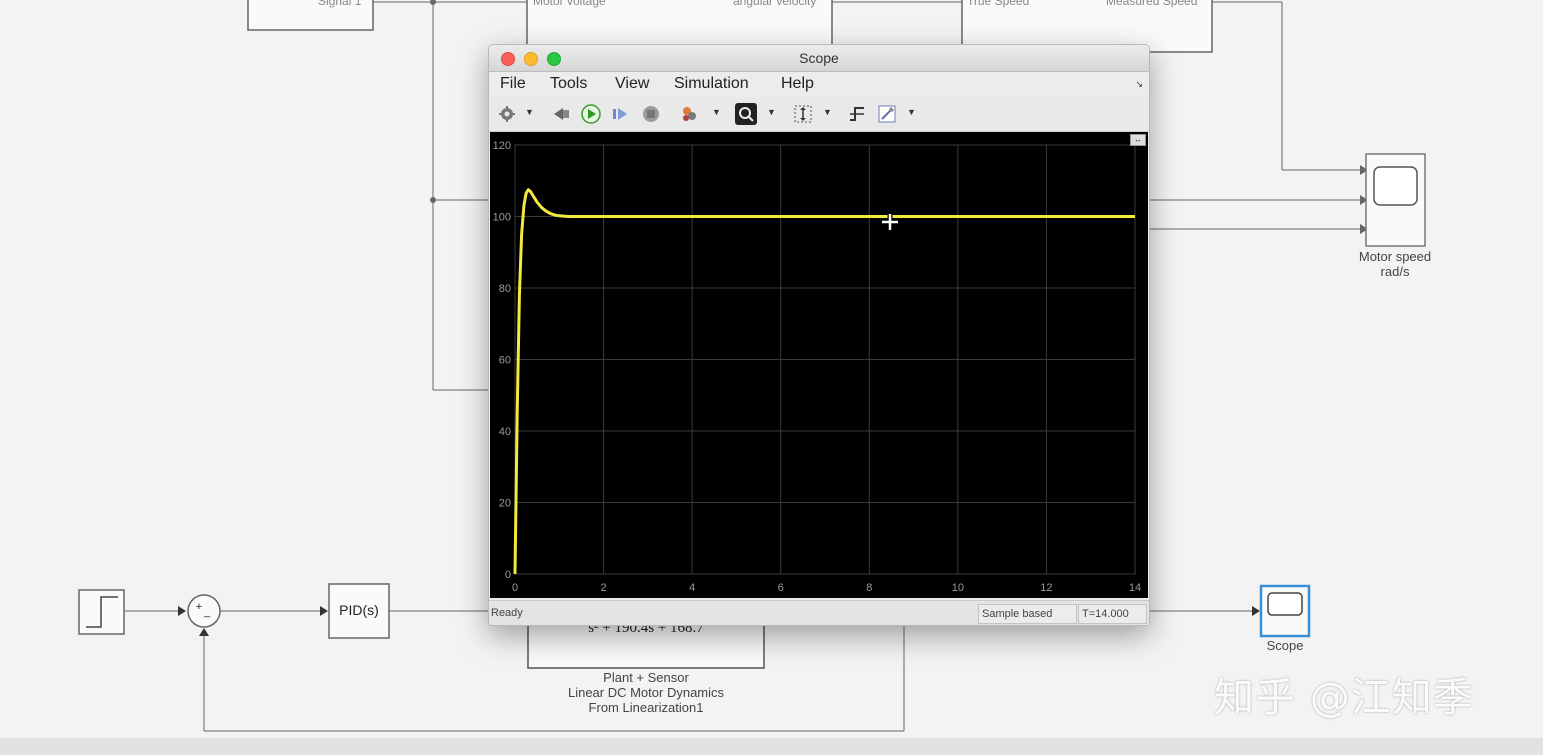  What do you see at coordinates (568, 84) in the screenshot?
I see `menu-tools: Tools` at bounding box center [568, 84].